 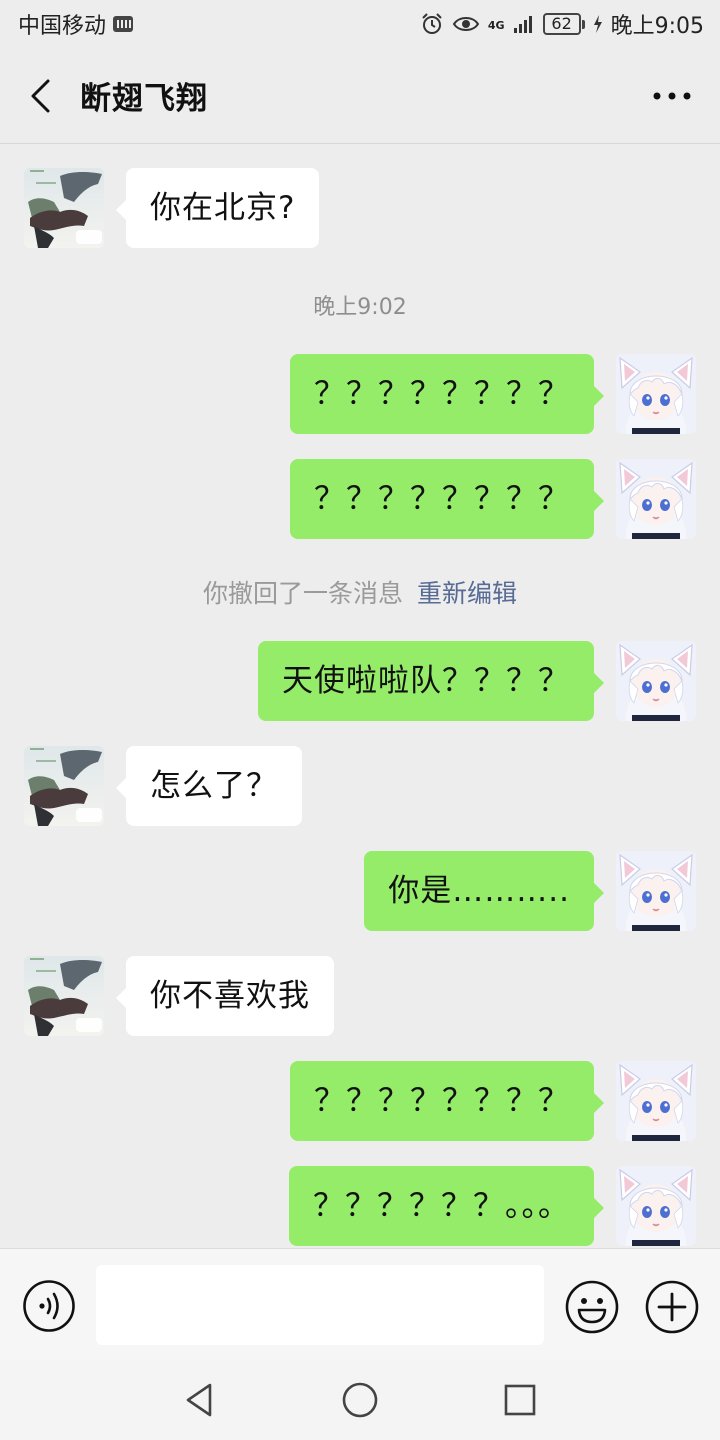 I want to click on chat-title: 断翅飞翔, so click(x=144, y=99).